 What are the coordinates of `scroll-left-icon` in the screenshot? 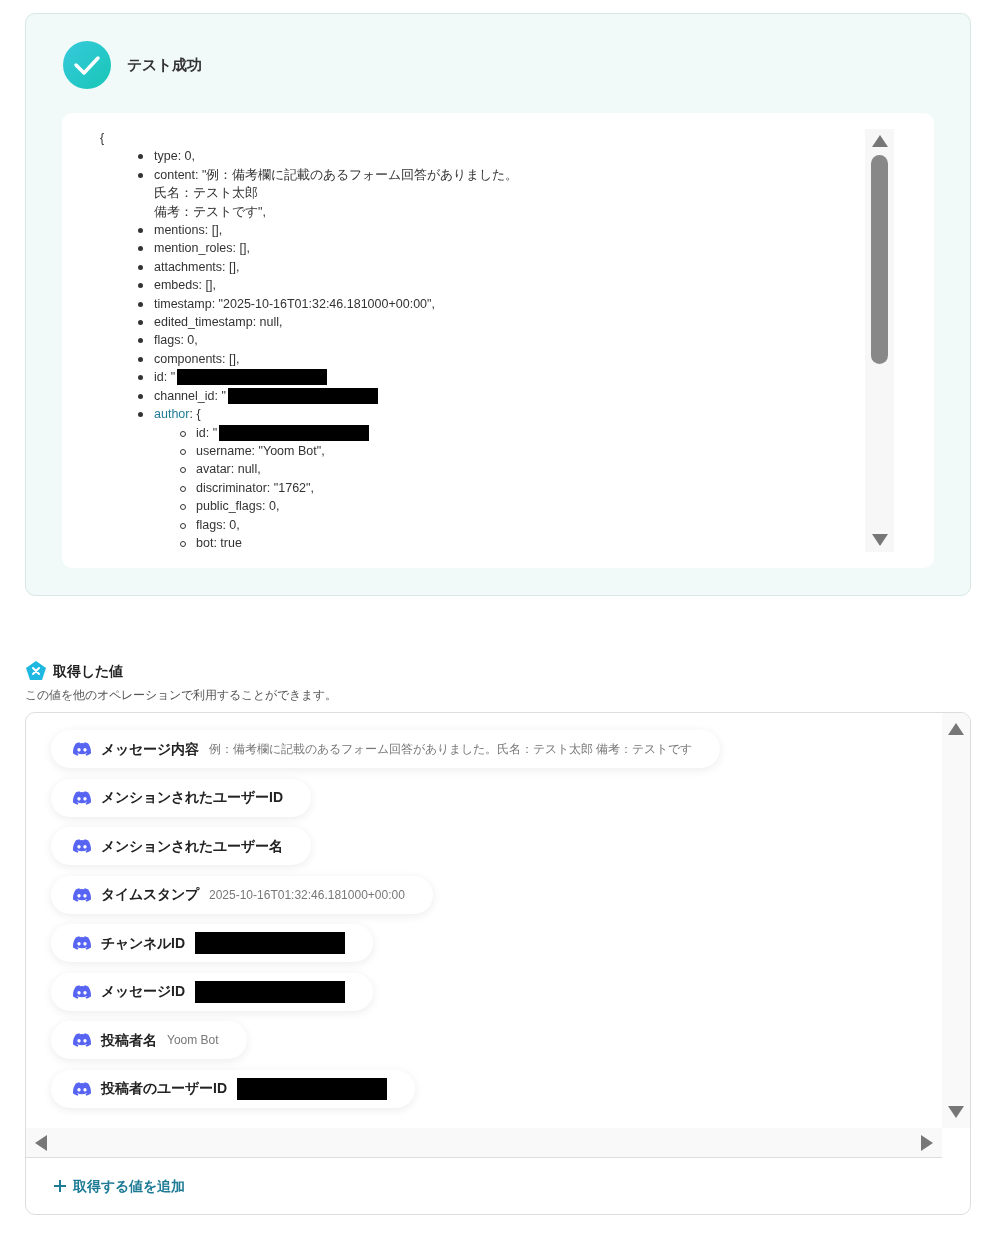 It's located at (41, 1142).